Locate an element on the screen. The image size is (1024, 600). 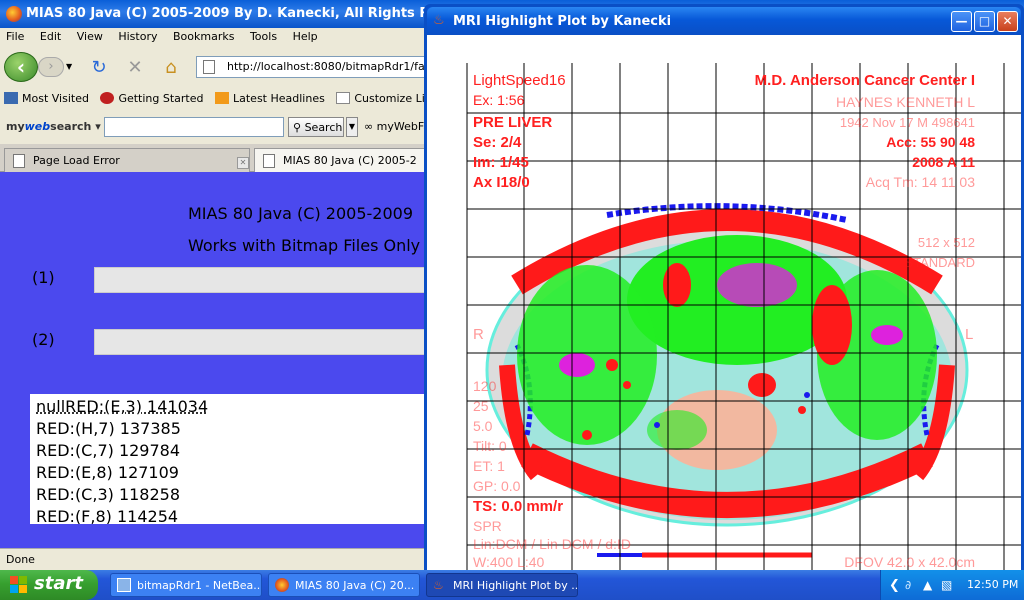
overlay-bottom-8: Lin:DCM / Lin DCM / d:ID is located at coordinates (552, 544).